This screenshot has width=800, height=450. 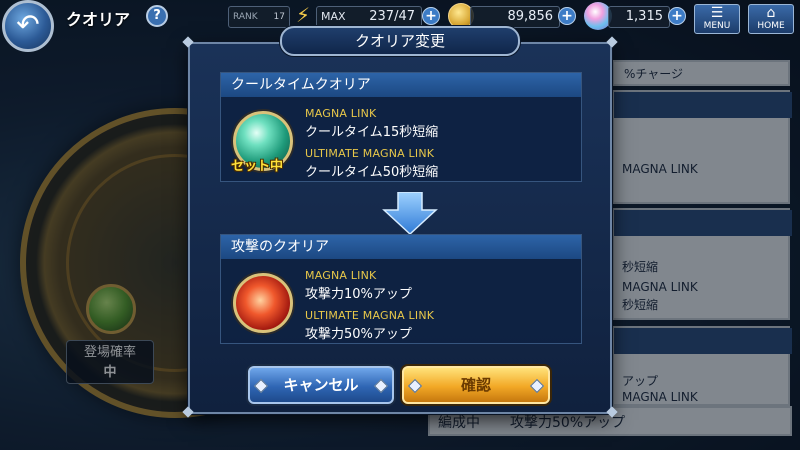 What do you see at coordinates (245, 17) in the screenshot?
I see `rank-label: RANK` at bounding box center [245, 17].